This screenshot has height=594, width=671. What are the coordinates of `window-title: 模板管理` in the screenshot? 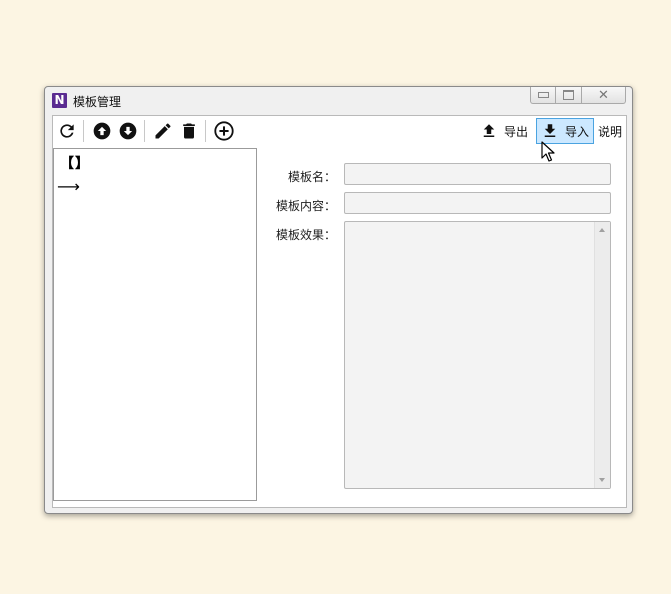 It's located at (97, 102).